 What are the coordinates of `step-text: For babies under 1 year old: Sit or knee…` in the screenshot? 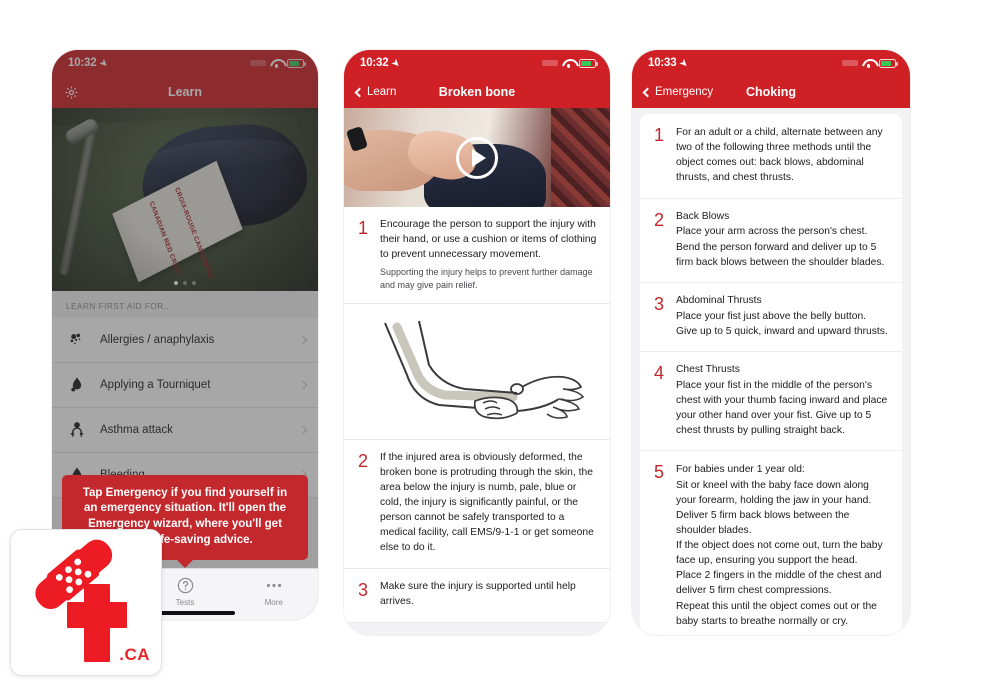 It's located at (779, 545).